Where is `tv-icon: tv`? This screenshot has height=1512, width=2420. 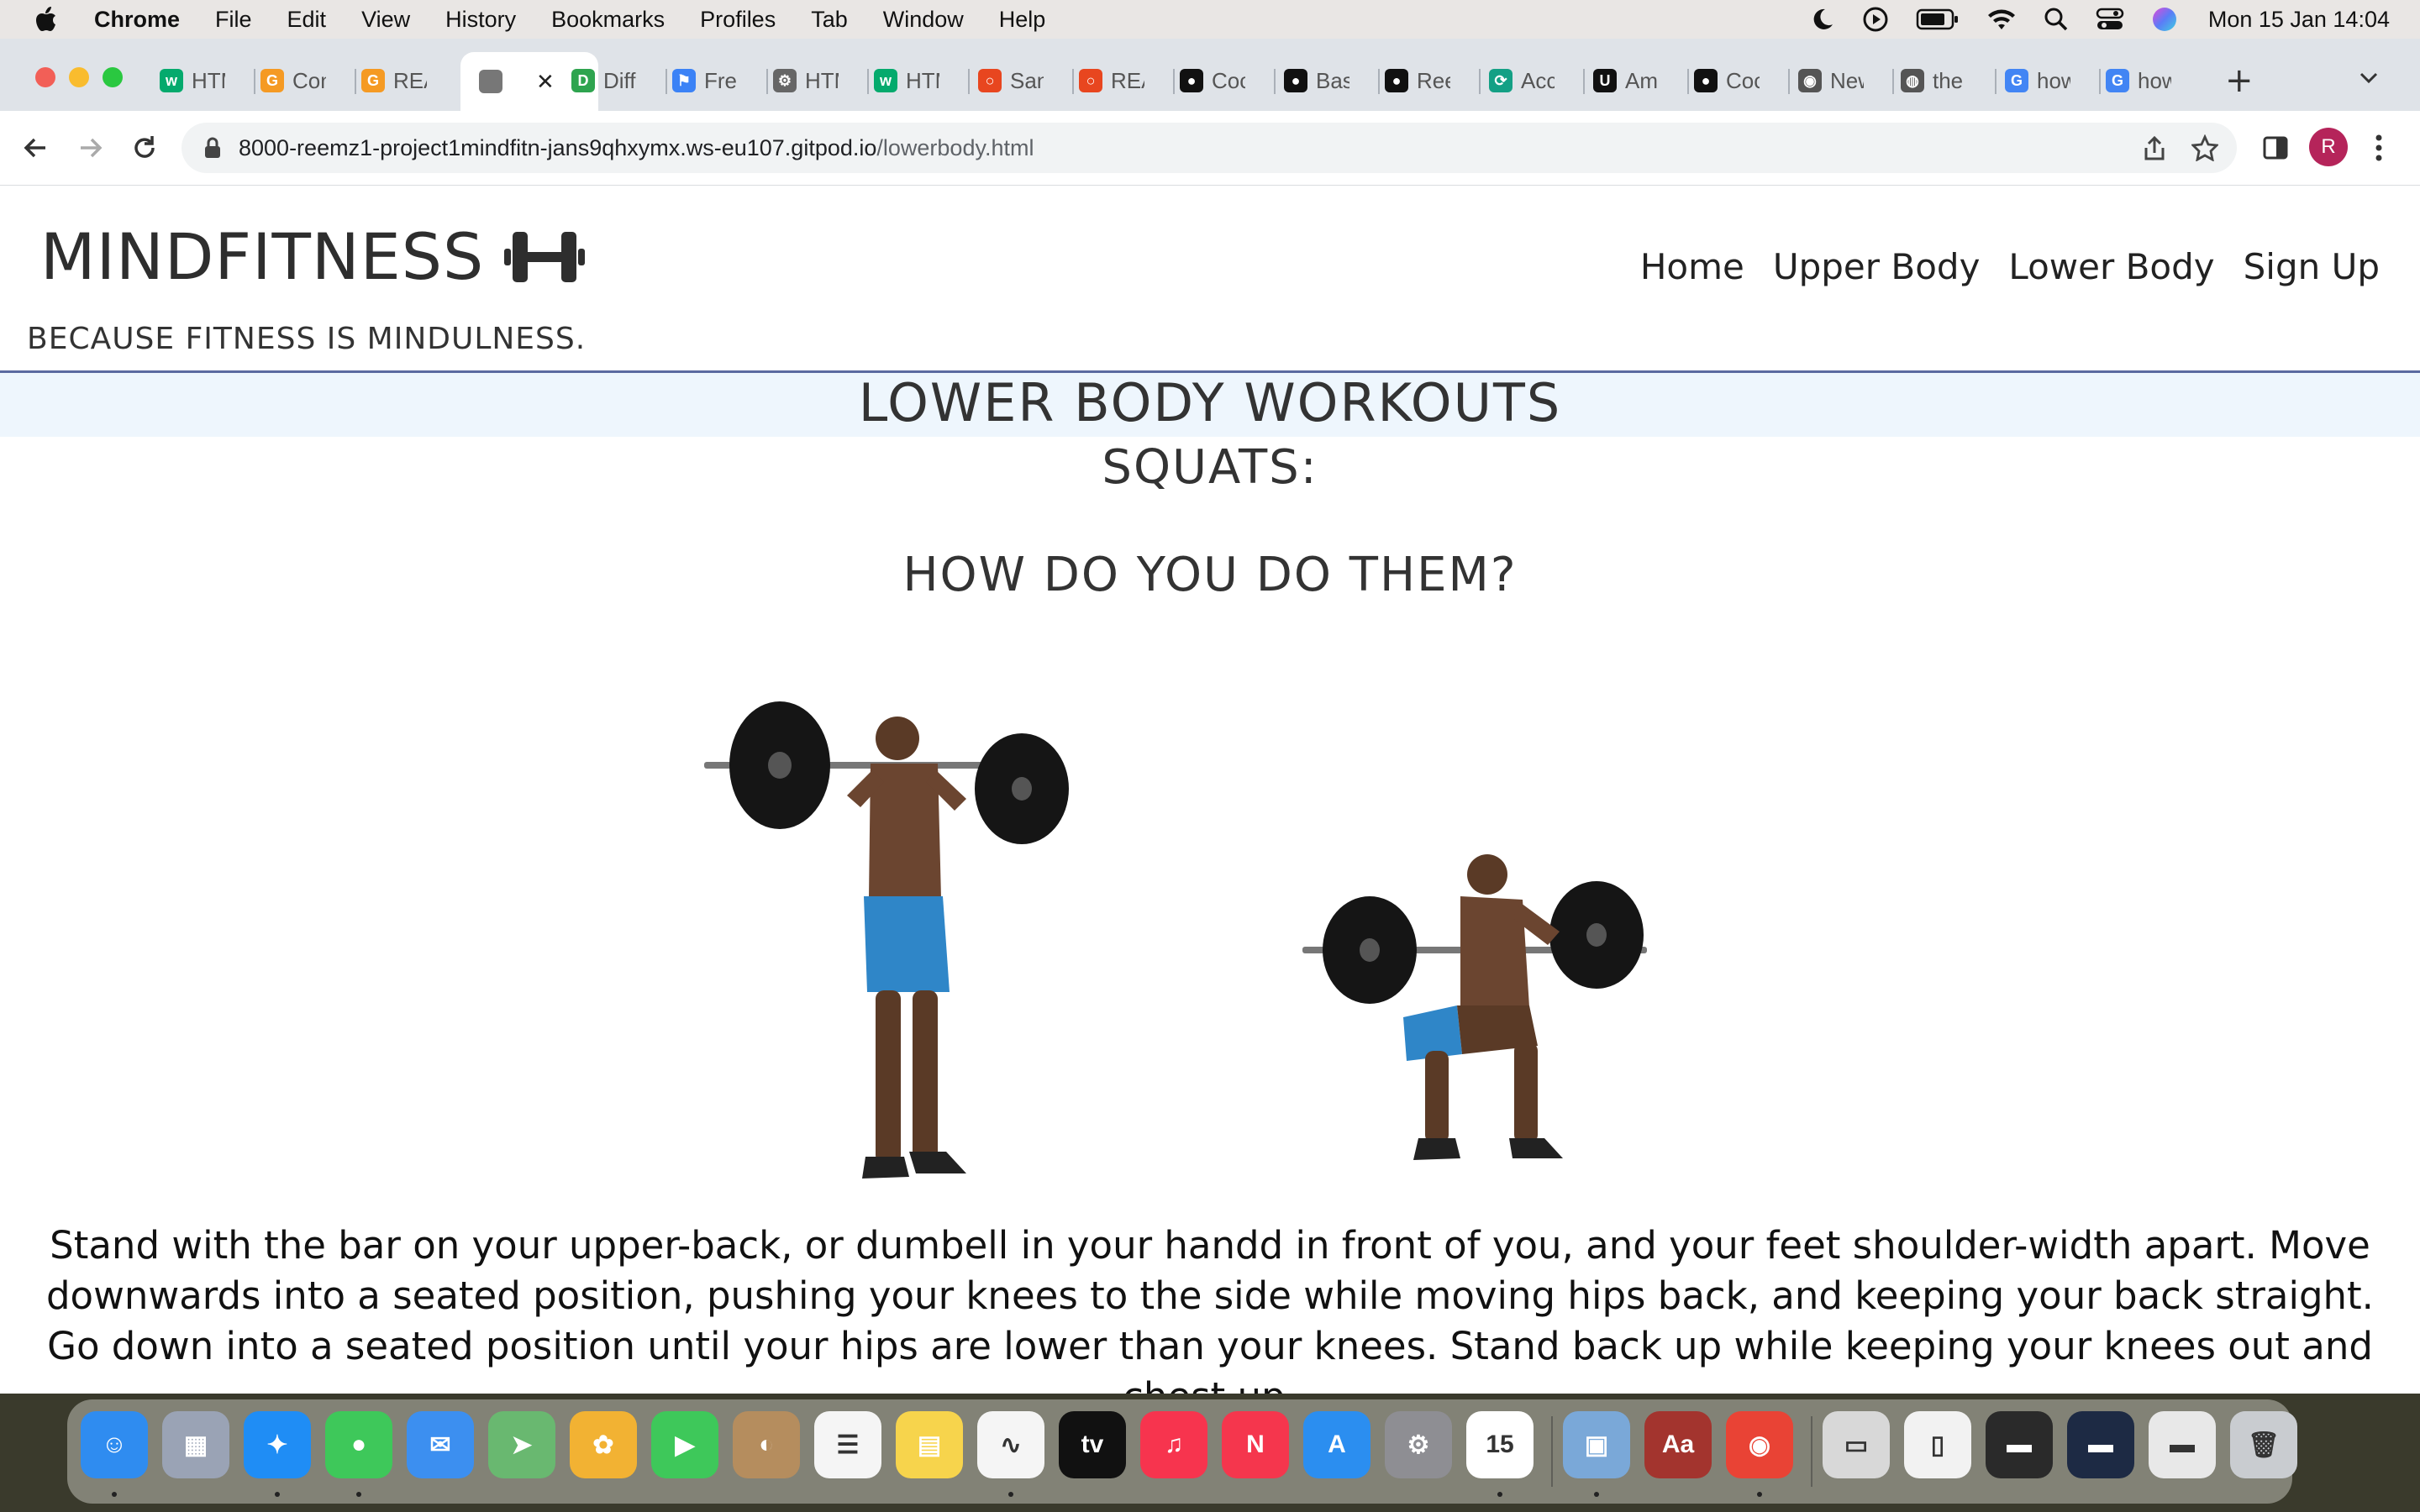 tv-icon: tv is located at coordinates (1092, 1444).